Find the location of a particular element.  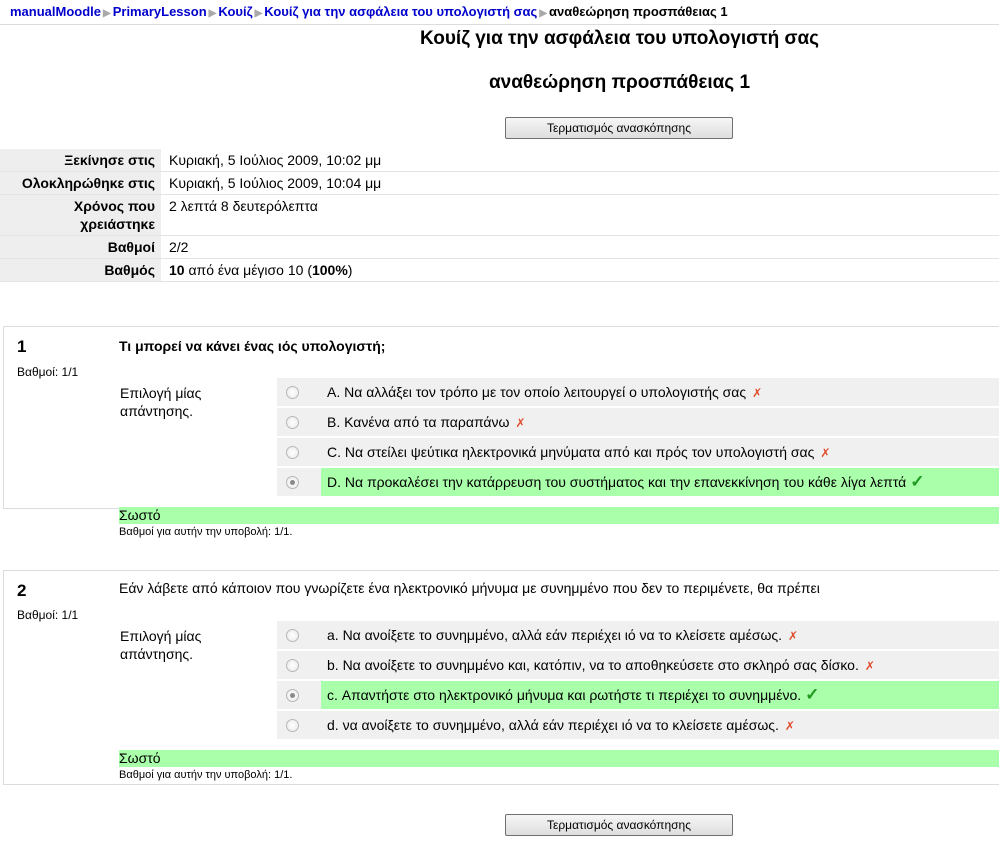

question-number: 2 is located at coordinates (22, 590).